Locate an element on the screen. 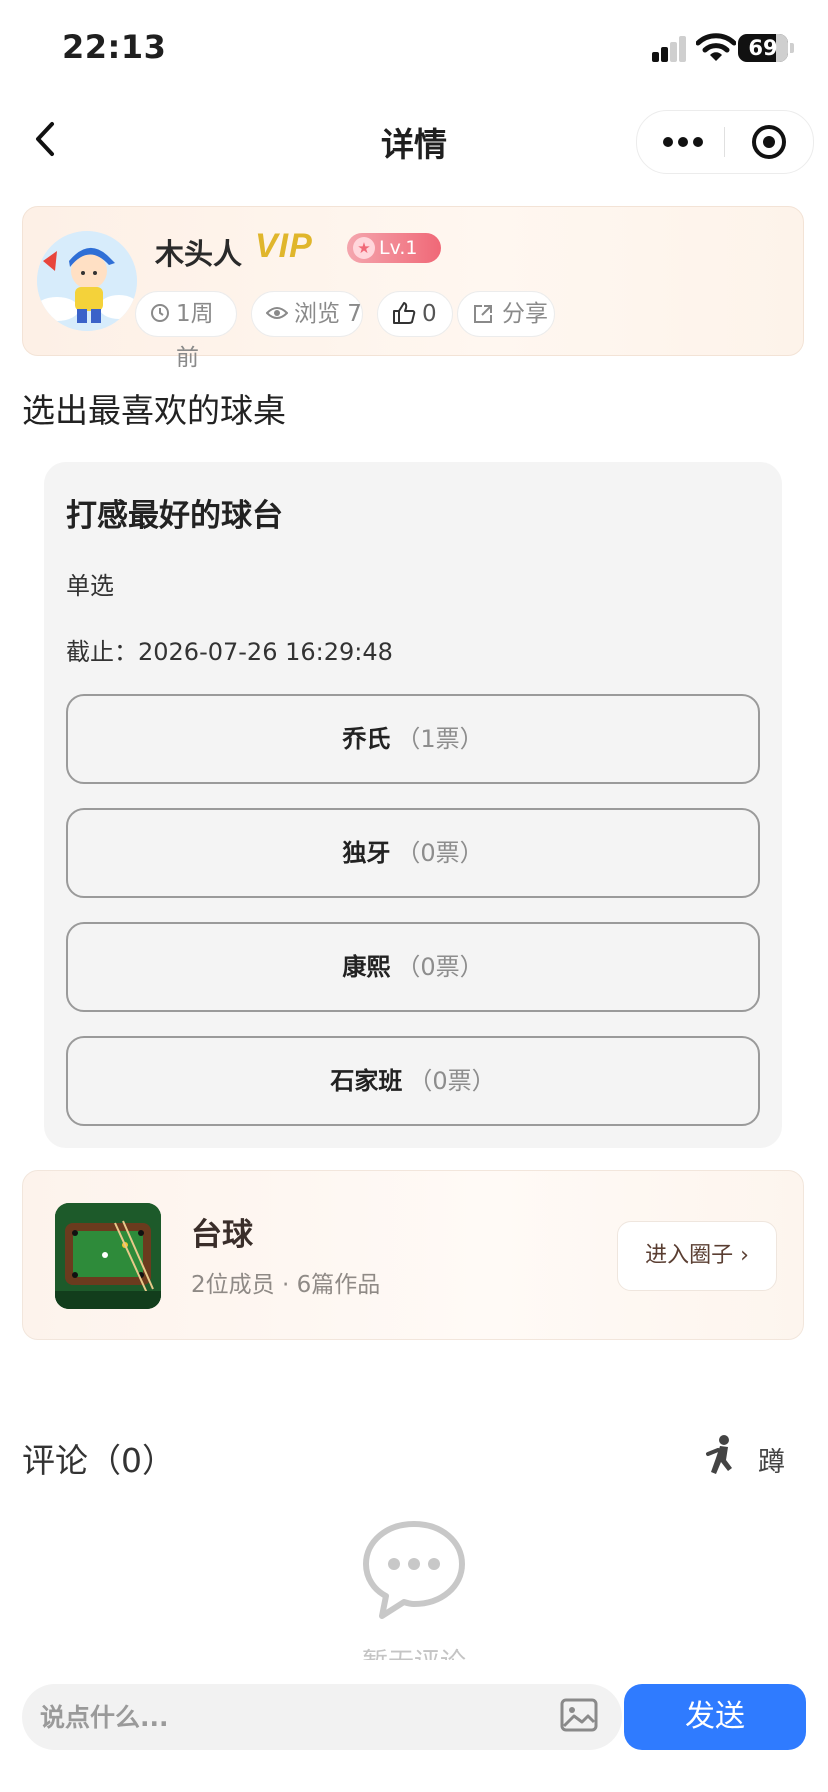  comment-input is located at coordinates (322, 1717).